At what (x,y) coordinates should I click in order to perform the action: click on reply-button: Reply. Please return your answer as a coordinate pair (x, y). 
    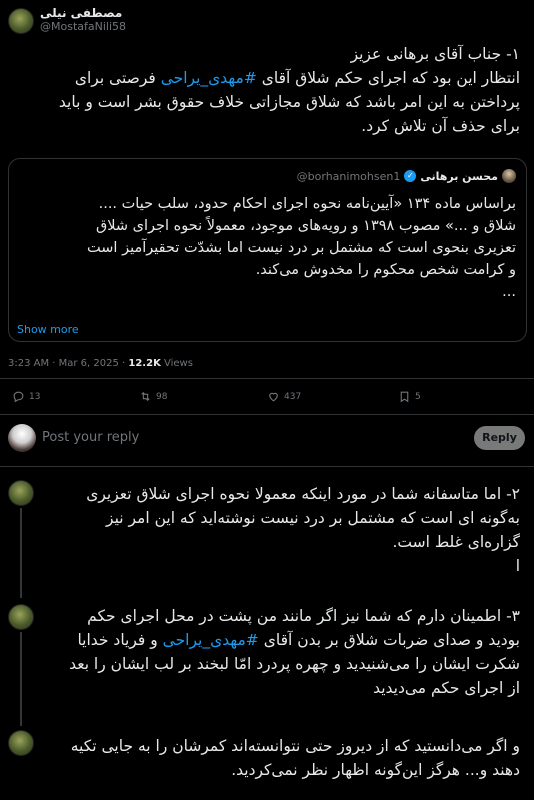
    Looking at the image, I should click on (499, 438).